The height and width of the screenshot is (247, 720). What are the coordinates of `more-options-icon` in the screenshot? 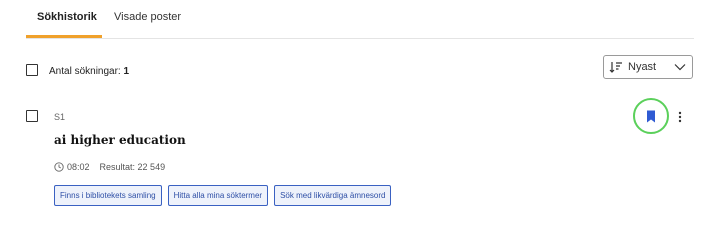 It's located at (680, 117).